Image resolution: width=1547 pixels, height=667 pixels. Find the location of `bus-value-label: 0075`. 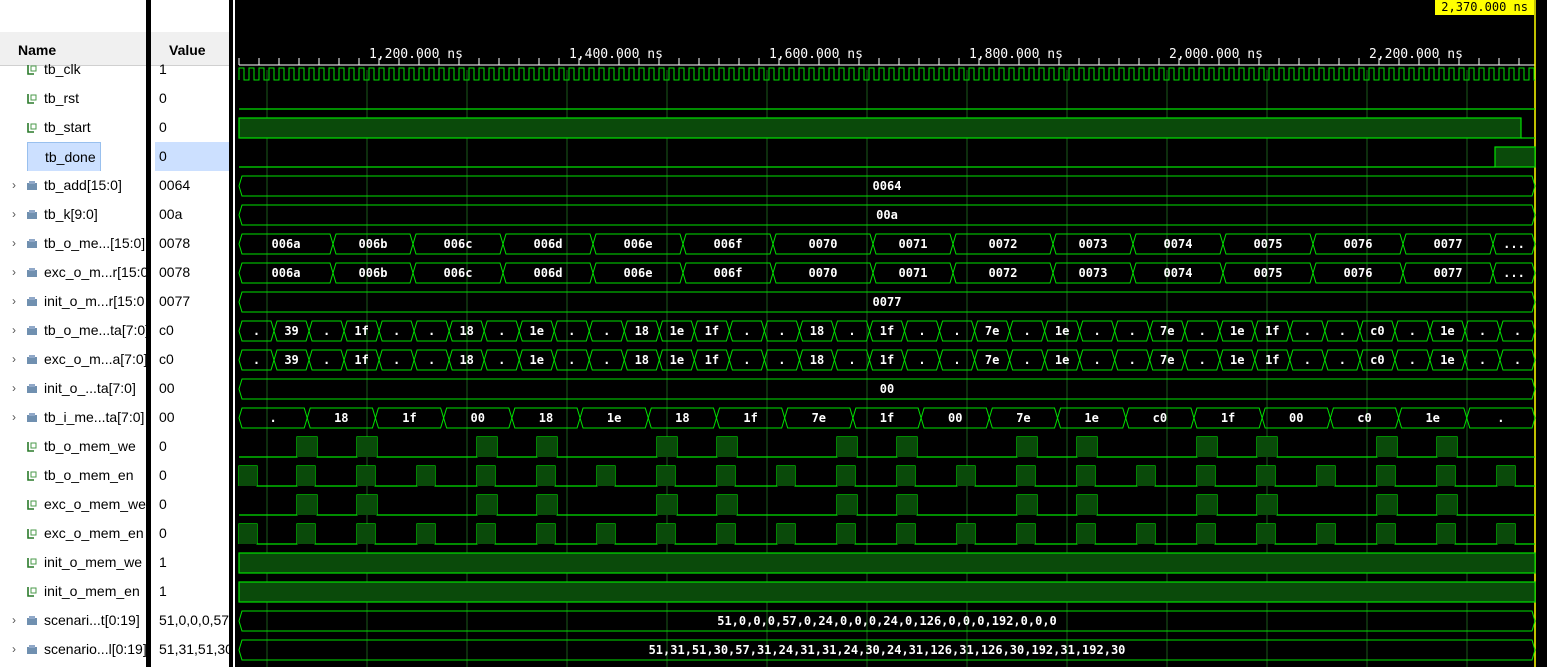

bus-value-label: 0075 is located at coordinates (1268, 244).